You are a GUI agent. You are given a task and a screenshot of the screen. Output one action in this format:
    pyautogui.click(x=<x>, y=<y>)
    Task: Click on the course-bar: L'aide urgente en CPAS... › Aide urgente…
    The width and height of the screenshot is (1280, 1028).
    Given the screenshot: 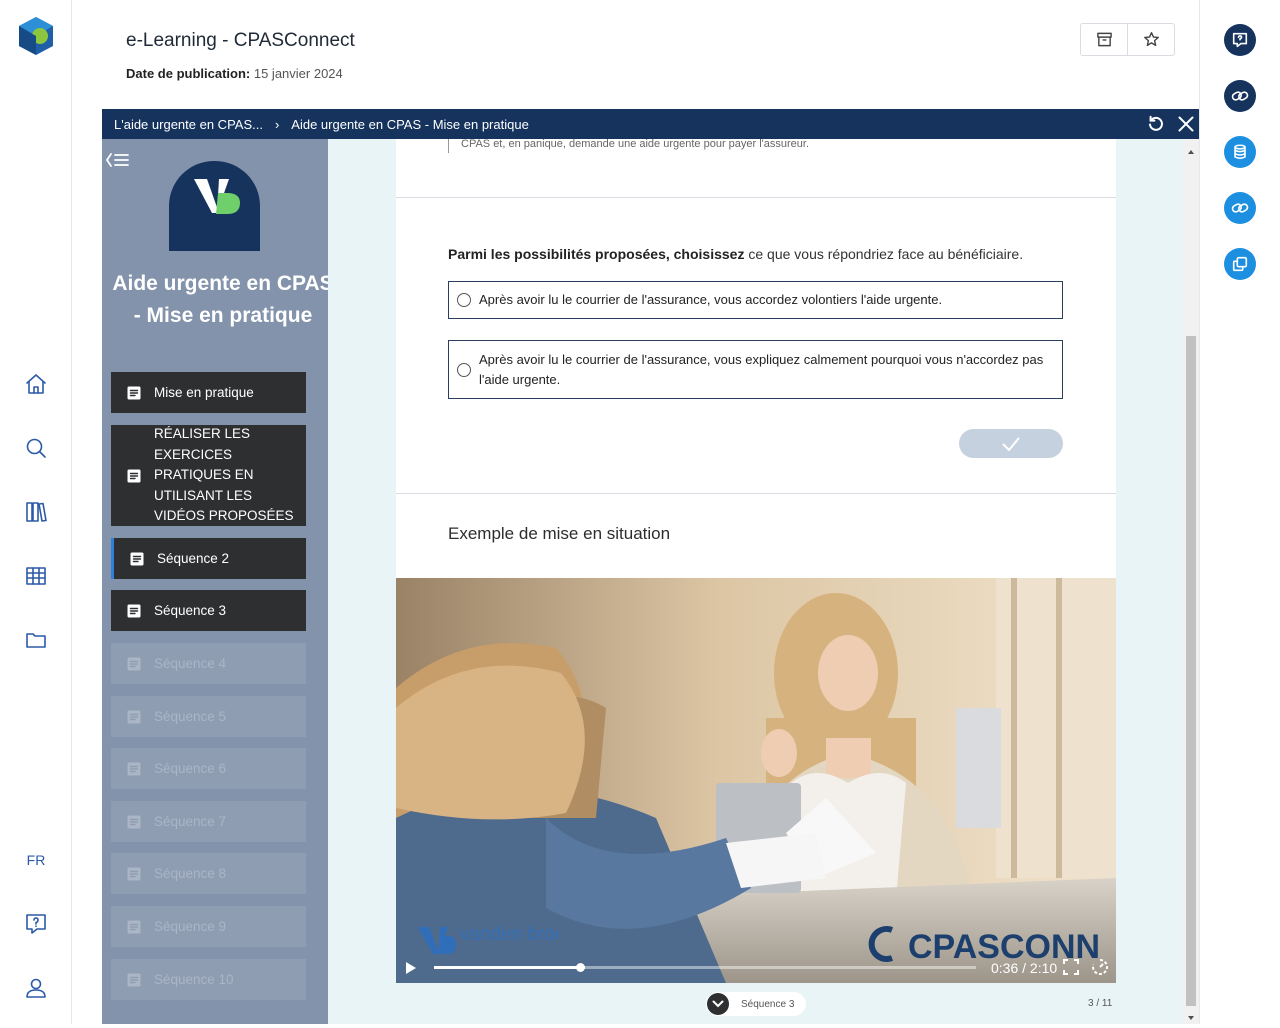 What is the action you would take?
    pyautogui.click(x=650, y=124)
    